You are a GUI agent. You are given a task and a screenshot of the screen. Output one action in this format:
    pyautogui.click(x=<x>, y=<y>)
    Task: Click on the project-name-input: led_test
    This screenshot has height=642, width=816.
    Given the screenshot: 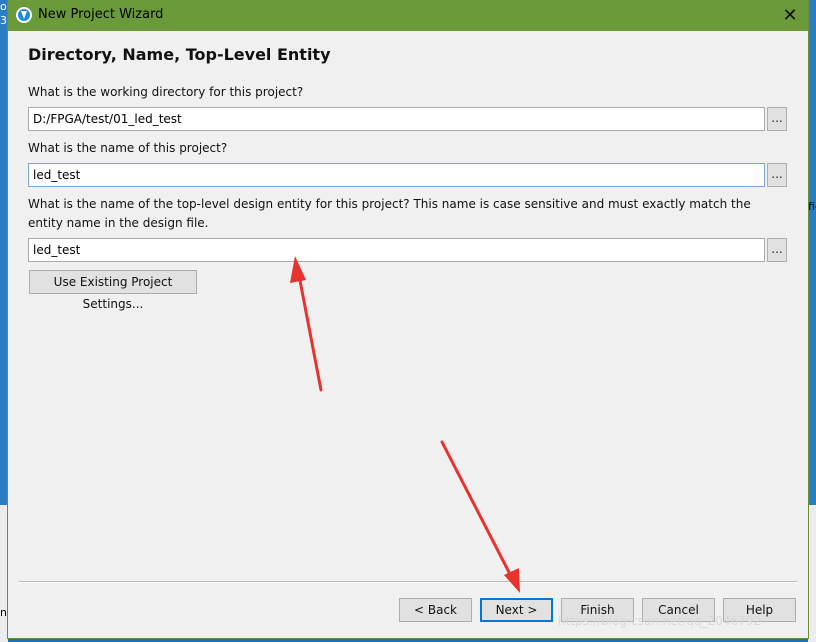 What is the action you would take?
    pyautogui.click(x=396, y=175)
    